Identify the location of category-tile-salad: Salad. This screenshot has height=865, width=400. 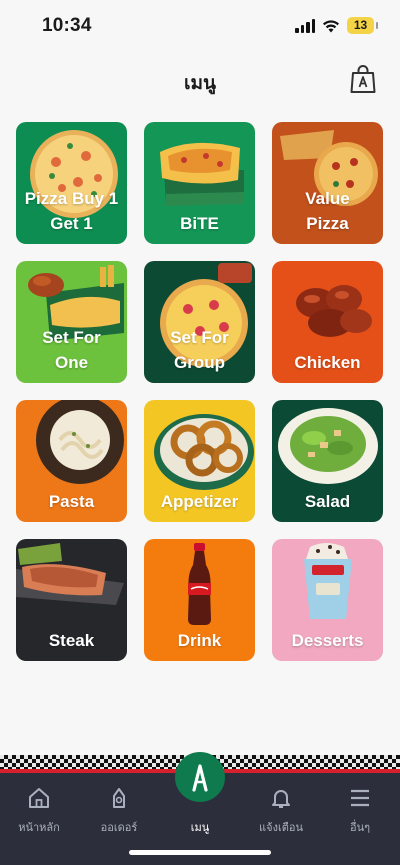
(327, 461).